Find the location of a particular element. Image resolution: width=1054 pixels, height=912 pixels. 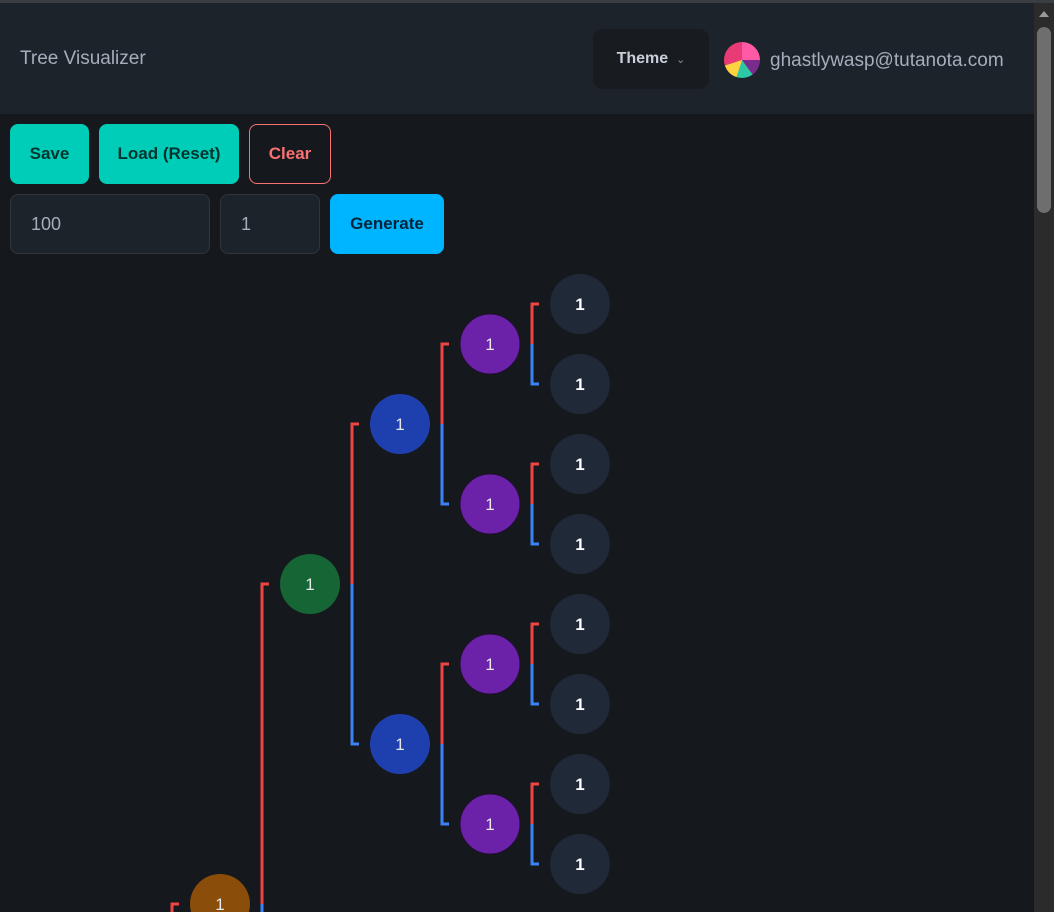

scrollbar-thumb is located at coordinates (1044, 120).